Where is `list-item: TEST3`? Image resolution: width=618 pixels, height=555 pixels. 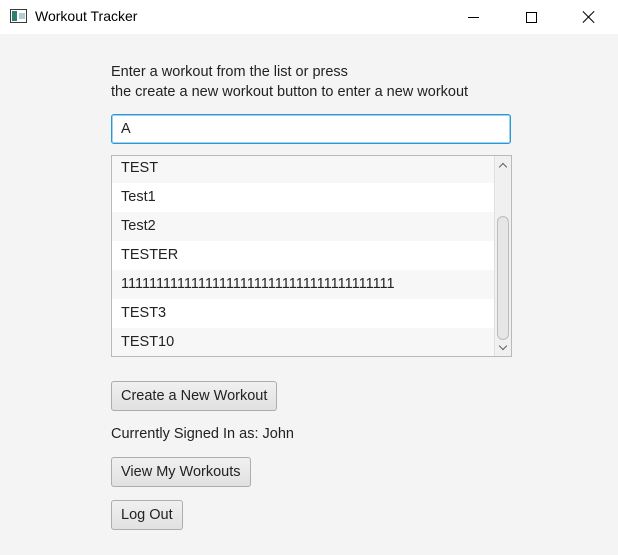
list-item: TEST3 is located at coordinates (304, 313).